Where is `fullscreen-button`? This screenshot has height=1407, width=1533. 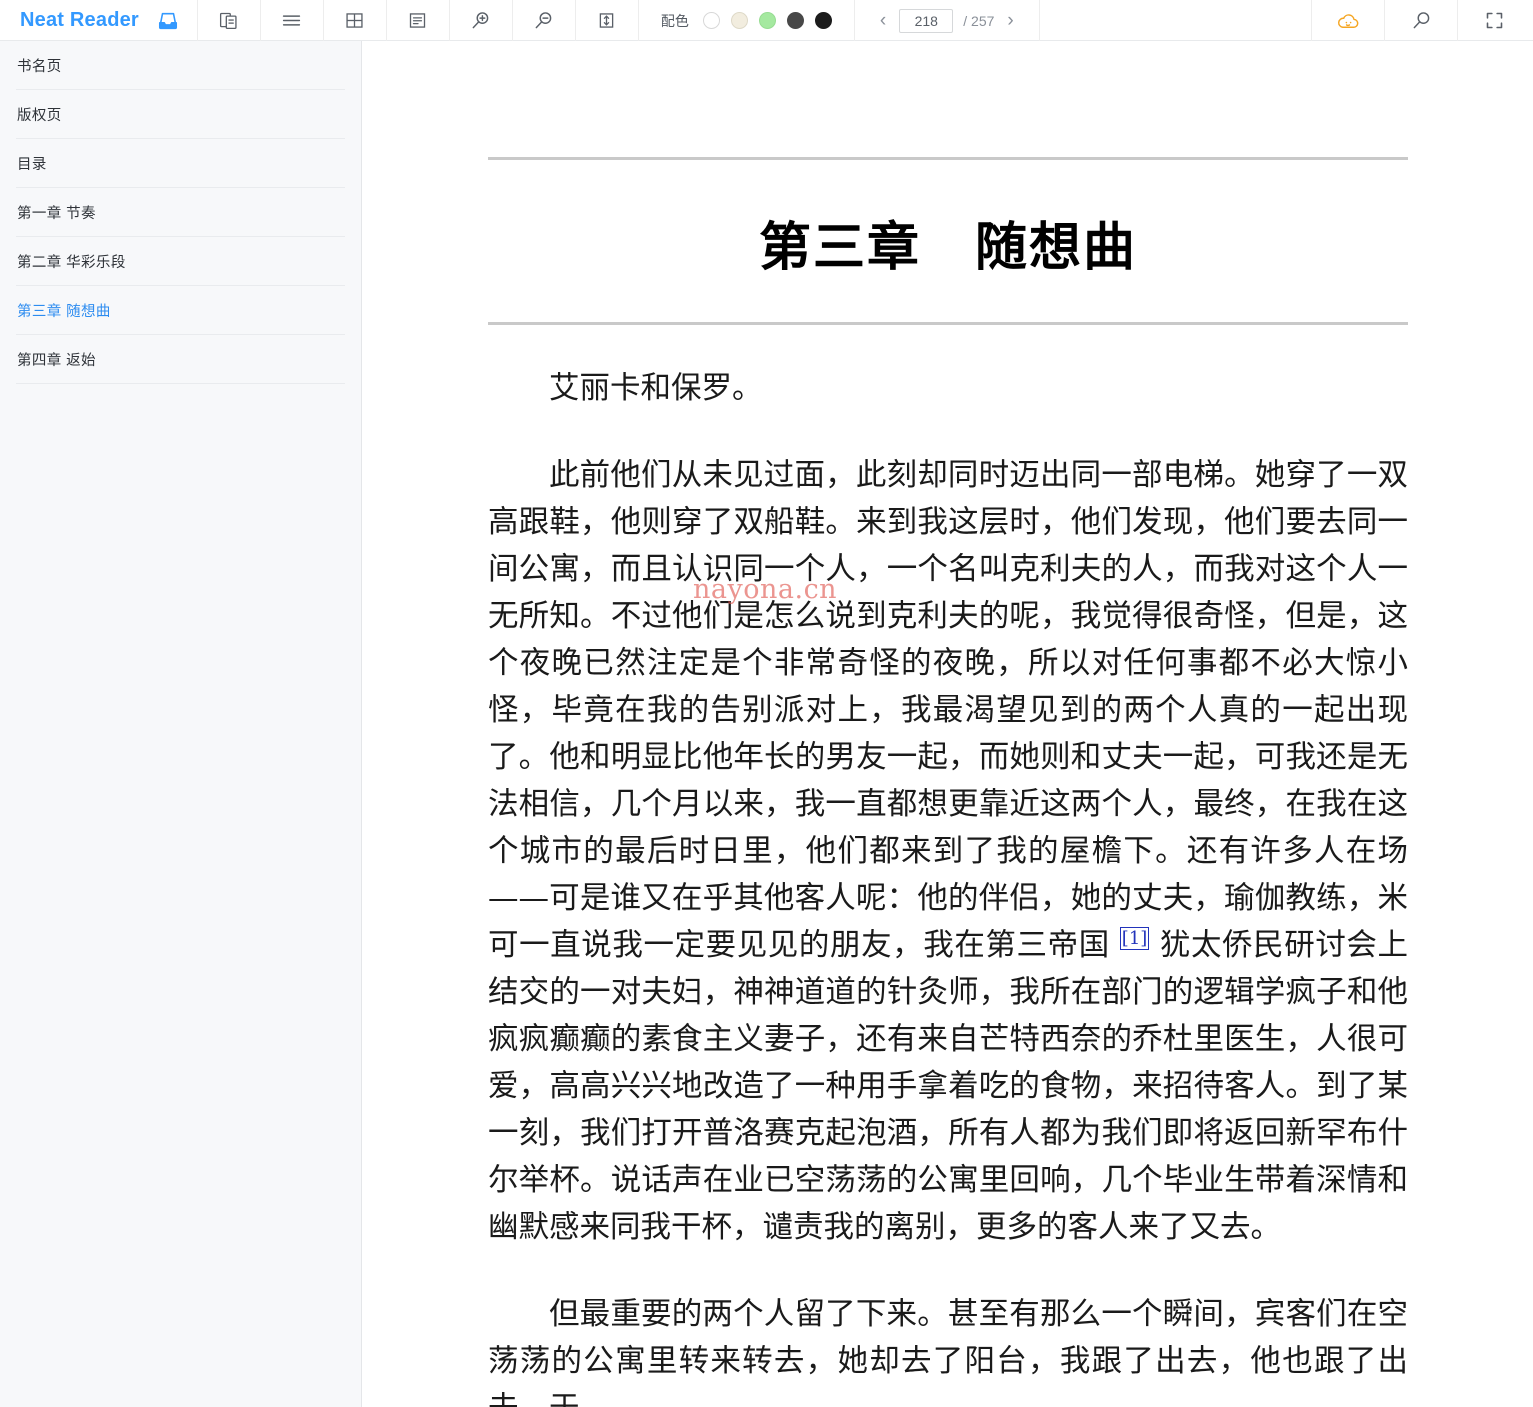
fullscreen-button is located at coordinates (1495, 20).